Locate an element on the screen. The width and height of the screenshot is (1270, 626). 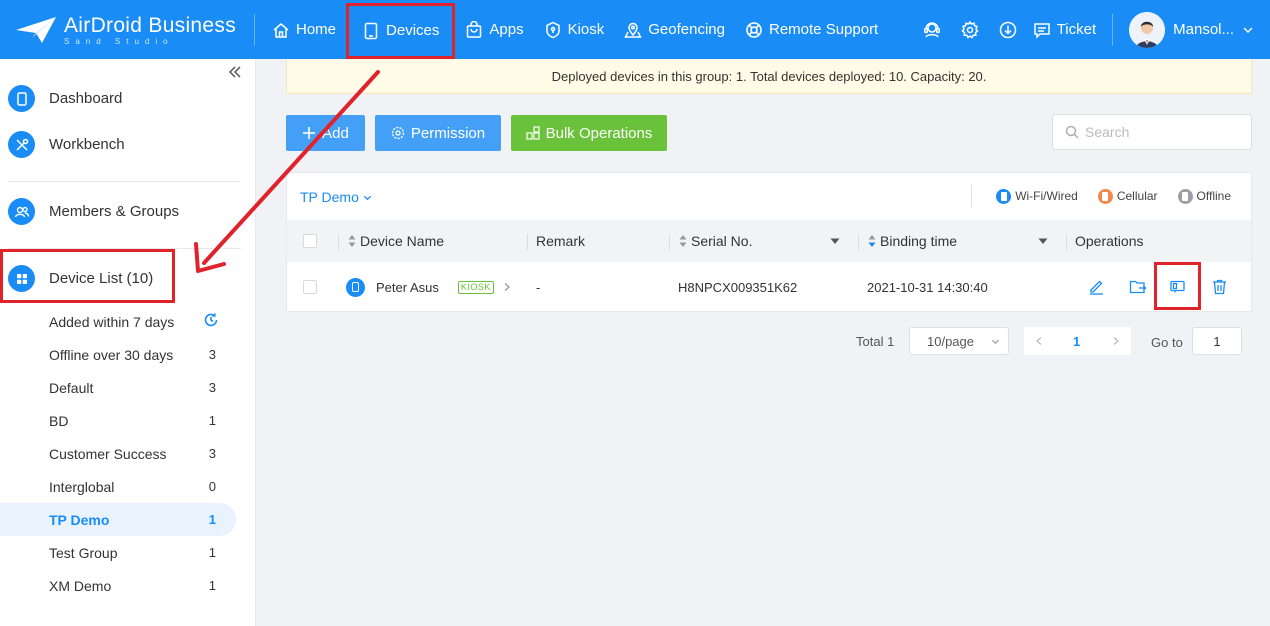
sidebar-item-label: Device List (10) is located at coordinates (101, 278).